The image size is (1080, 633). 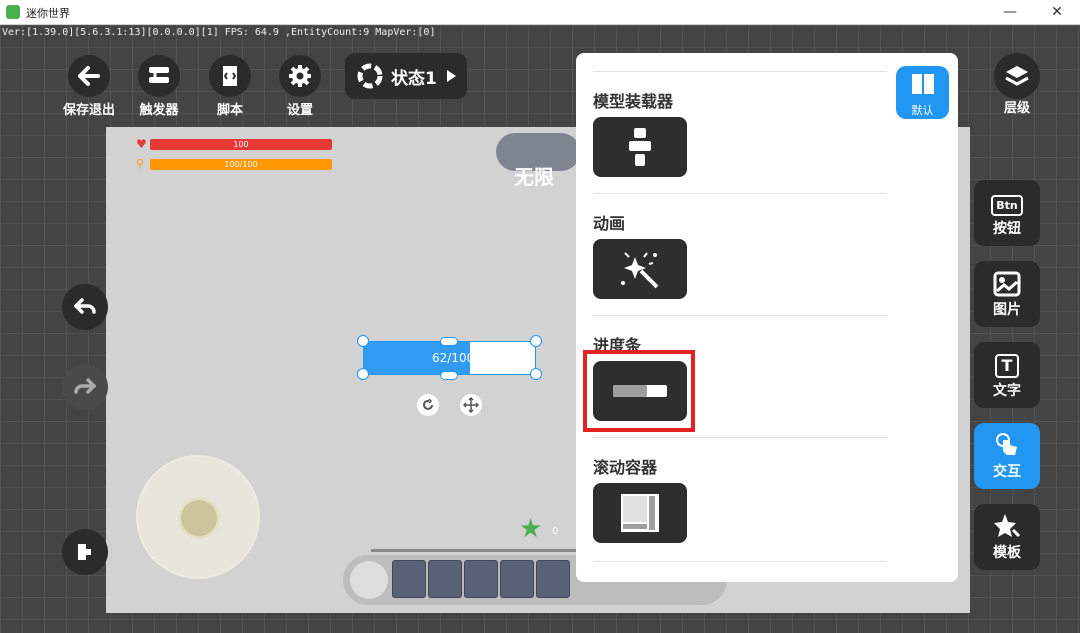 I want to click on magic-wand-icon, so click(x=640, y=270).